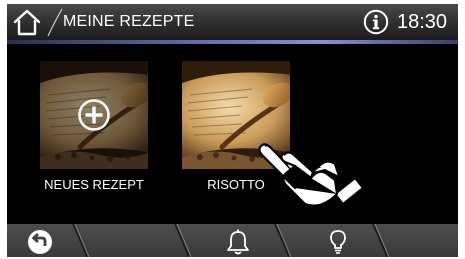 This screenshot has width=465, height=259. What do you see at coordinates (232, 42) in the screenshot?
I see `header-accent-line` at bounding box center [232, 42].